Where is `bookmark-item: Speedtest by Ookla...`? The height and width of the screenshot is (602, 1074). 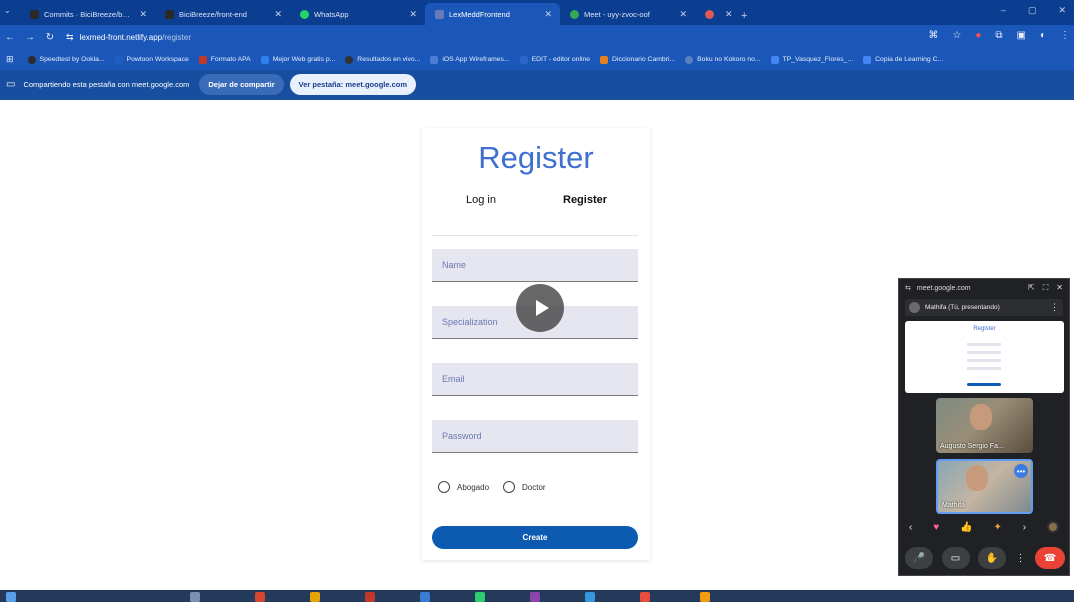
bookmark-item: Speedtest by Ookla... is located at coordinates (66, 59).